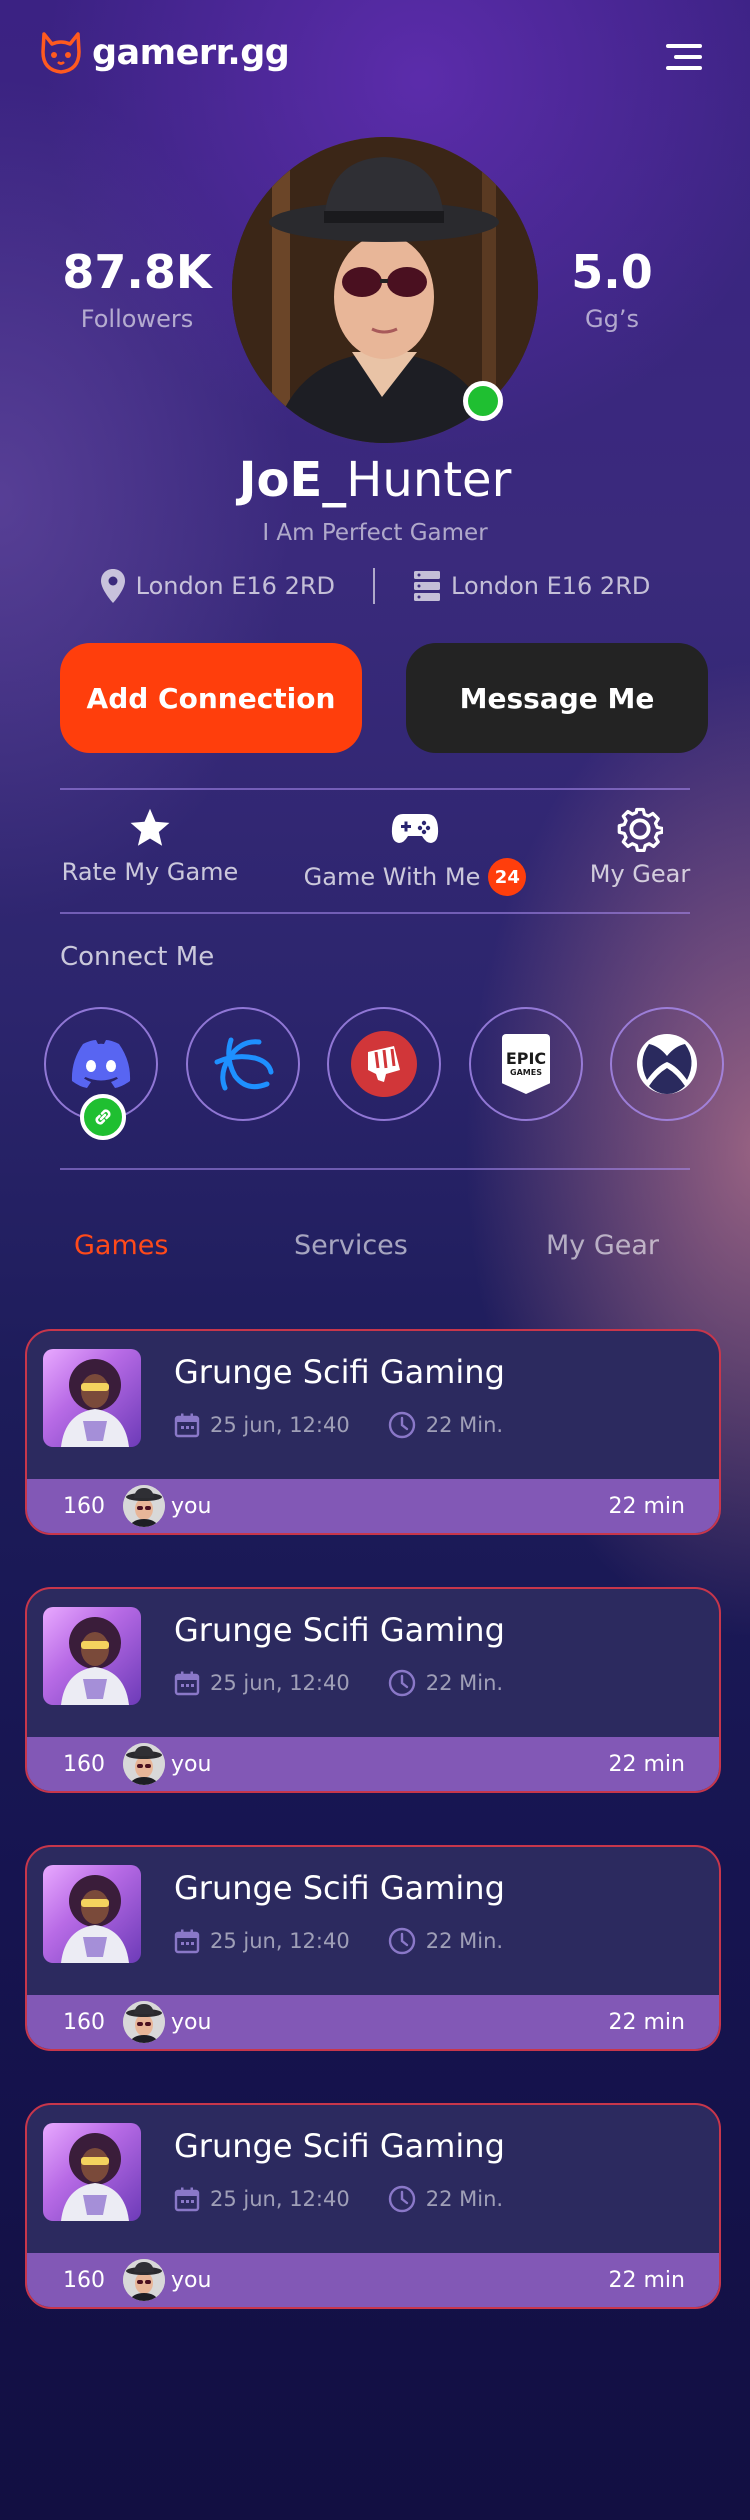 This screenshot has width=750, height=2520. What do you see at coordinates (427, 586) in the screenshot?
I see `server-icon` at bounding box center [427, 586].